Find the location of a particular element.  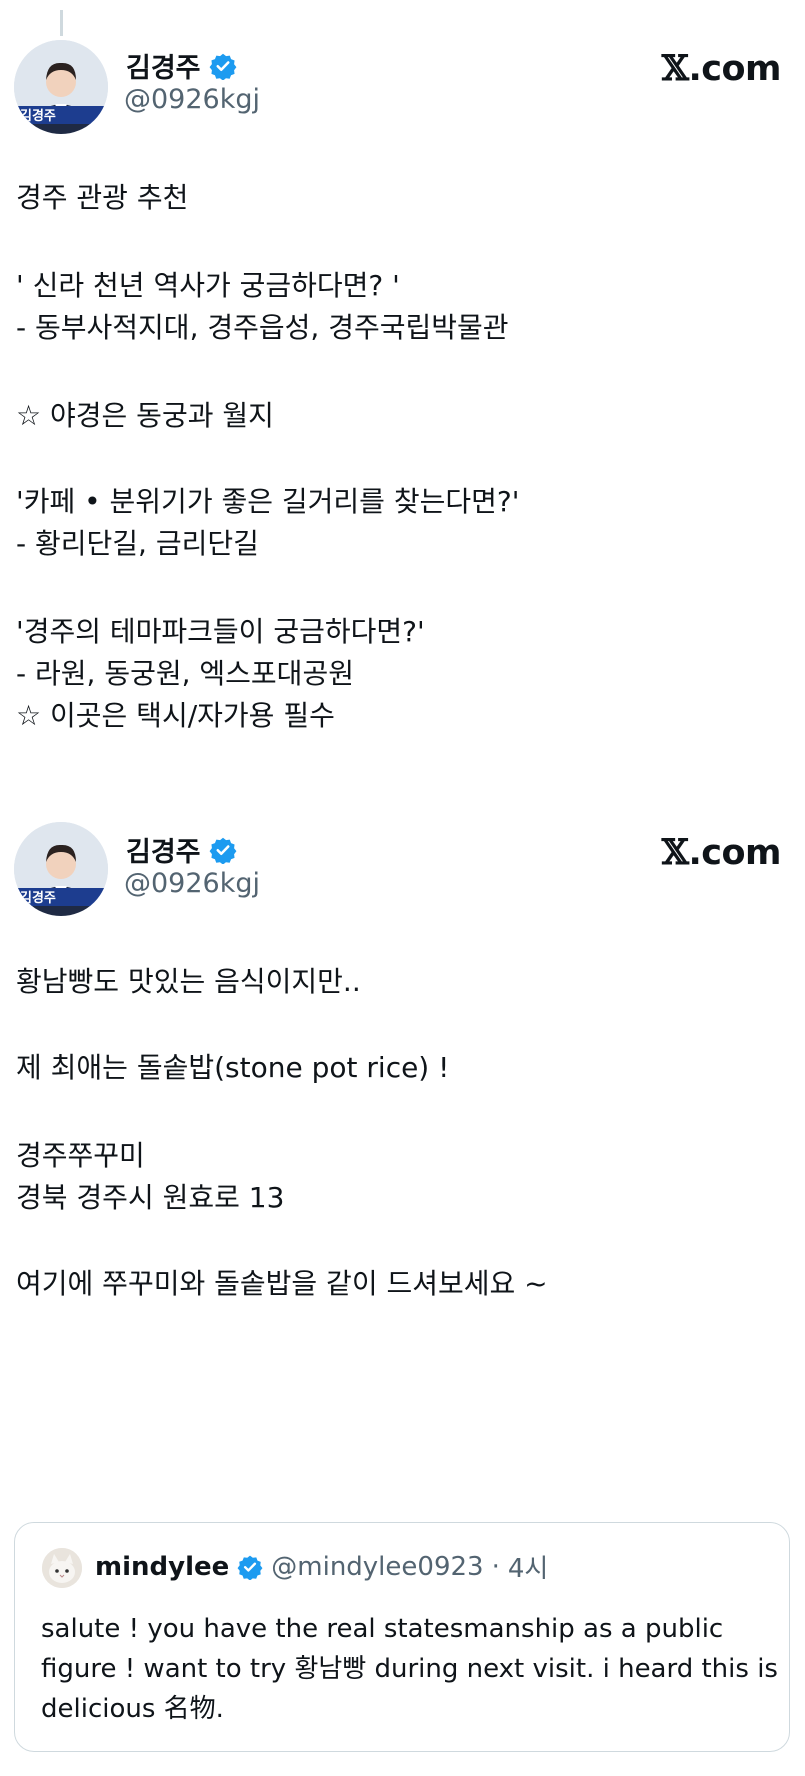

post-text-line: 경북 경주시 원효로 13 is located at coordinates (150, 1197).